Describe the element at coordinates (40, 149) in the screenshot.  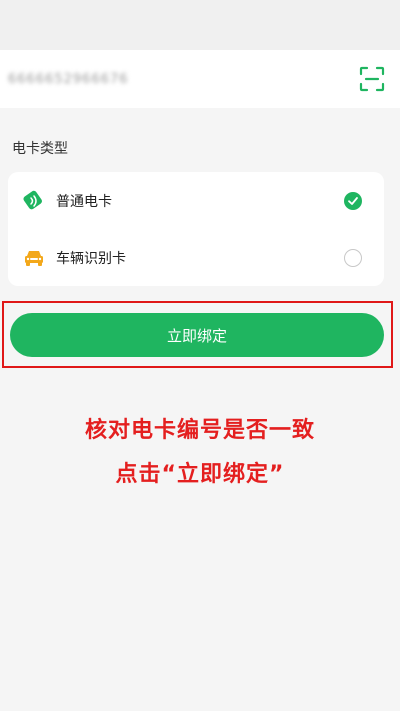
I see `card-type-label: 电卡类型` at that location.